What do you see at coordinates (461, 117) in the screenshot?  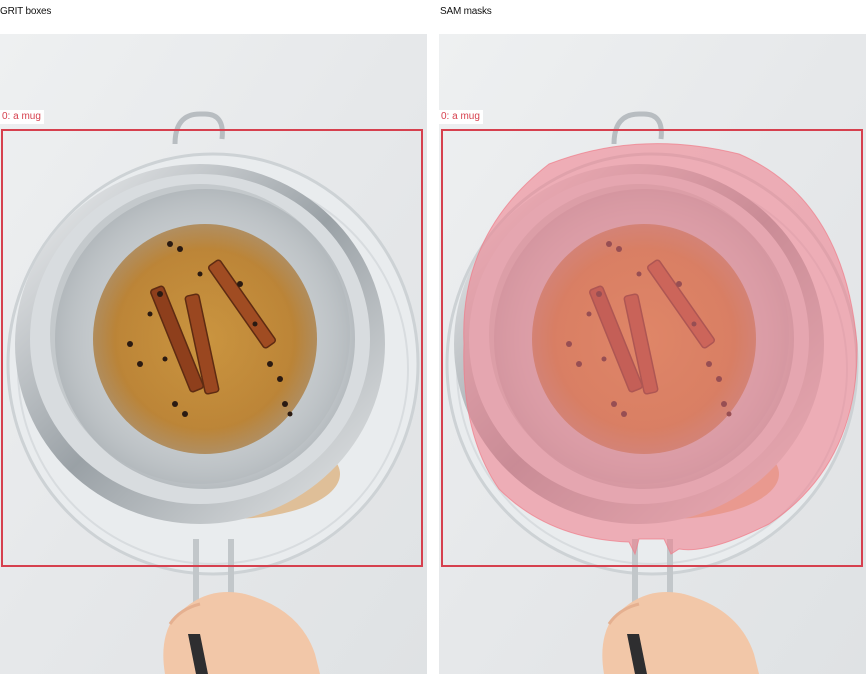 I see `sam-mask-label: 0: a mug` at bounding box center [461, 117].